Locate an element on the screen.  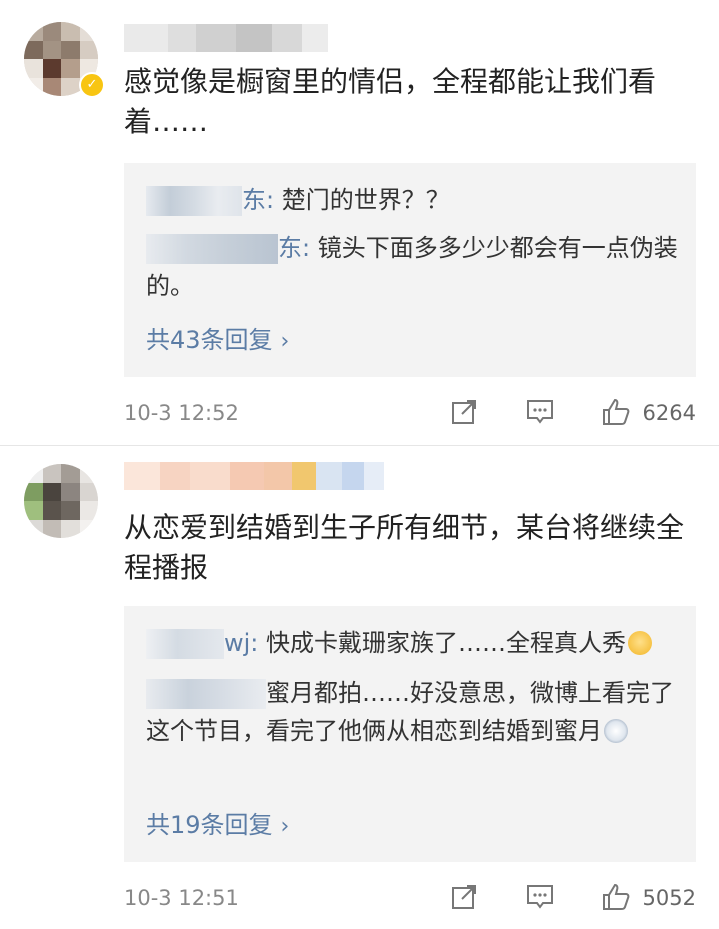
crying-face-emoji-icon is located at coordinates (616, 731).